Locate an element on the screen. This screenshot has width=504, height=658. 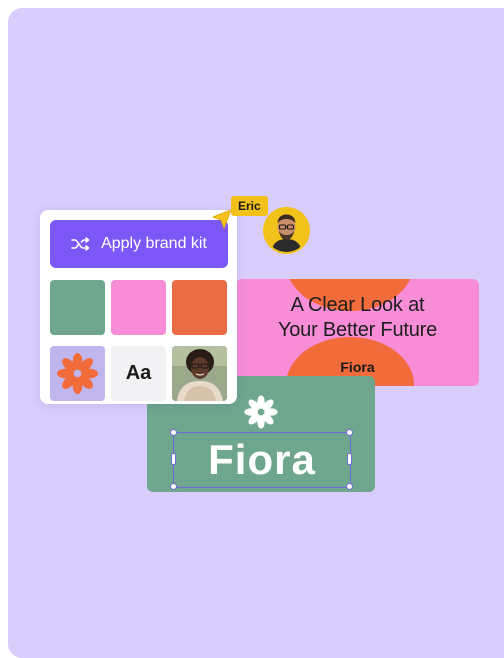
resize-handle-left is located at coordinates (173, 459).